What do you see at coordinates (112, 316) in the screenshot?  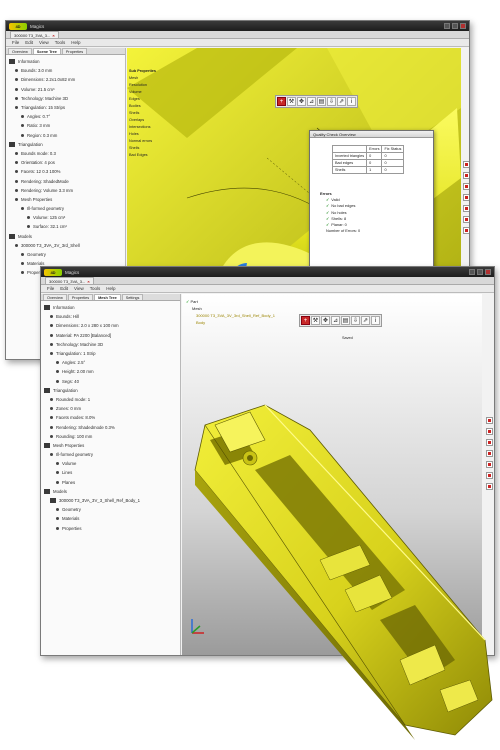 I see `tree-row: Bounds: Hill` at bounding box center [112, 316].